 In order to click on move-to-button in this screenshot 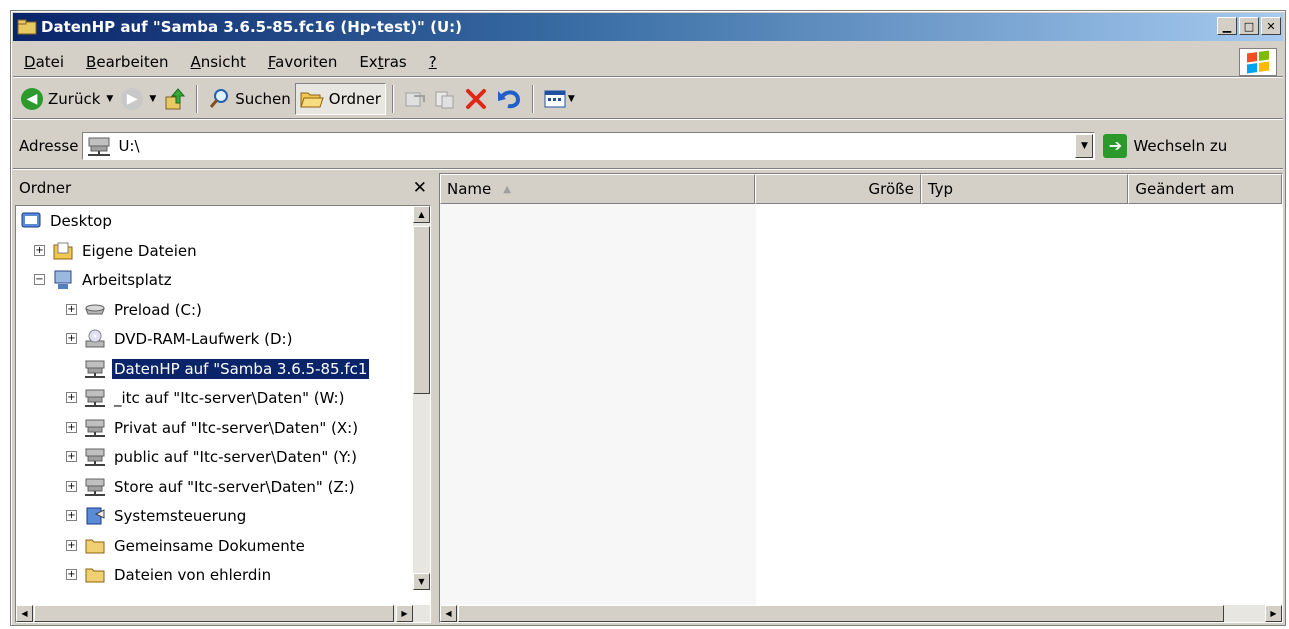, I will do `click(415, 99)`.